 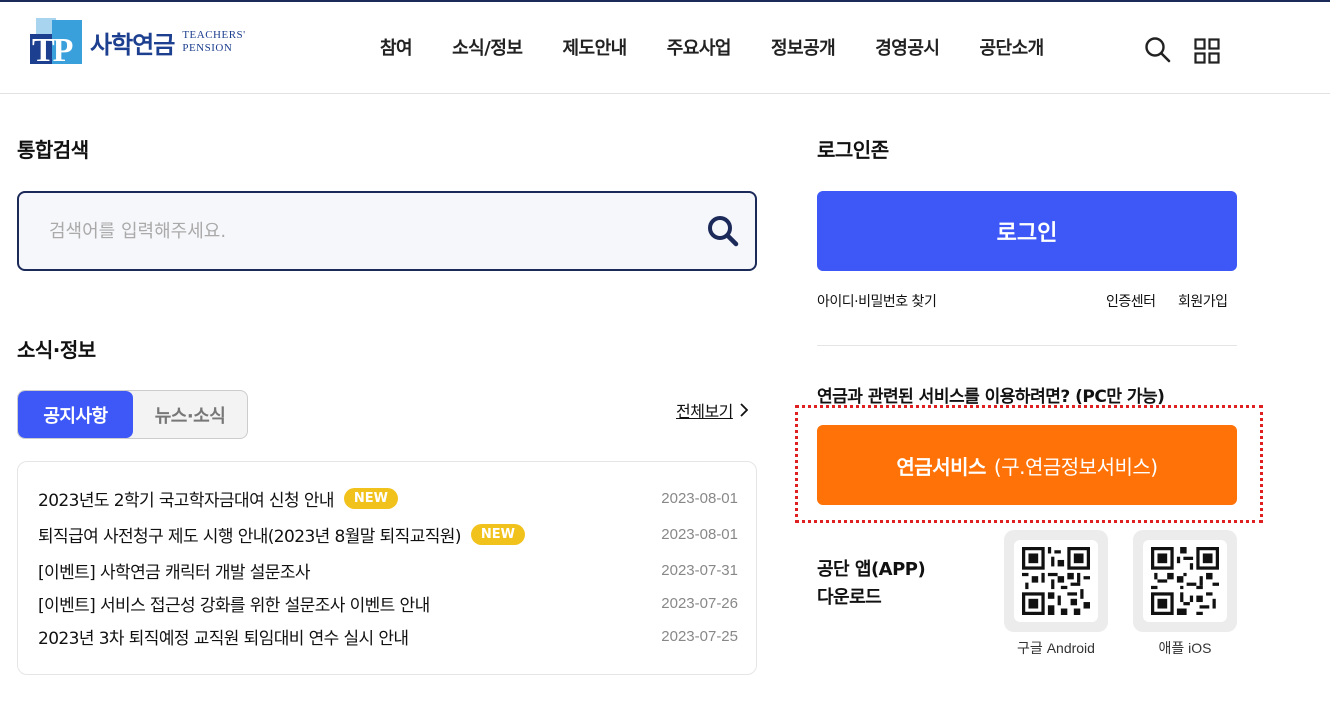 I want to click on list-item: [이벤트] 사학연금 캐릭터 개발 설문조사 2023-07-31, so click(x=388, y=570).